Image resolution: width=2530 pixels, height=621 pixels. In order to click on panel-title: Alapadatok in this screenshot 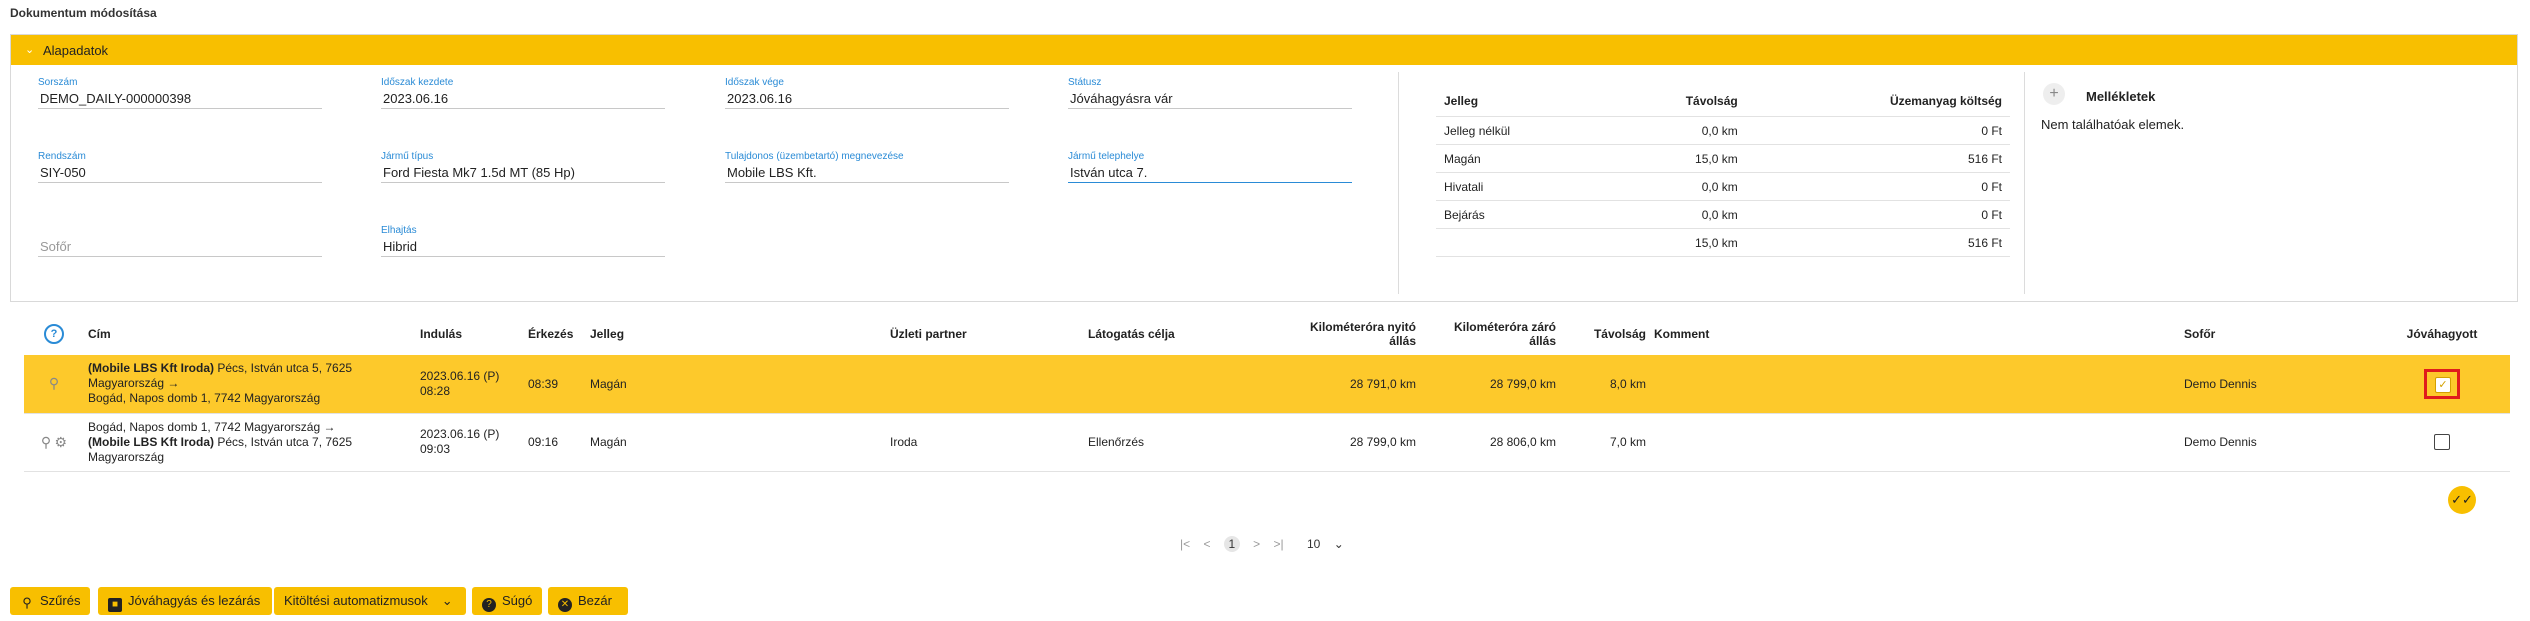, I will do `click(76, 50)`.